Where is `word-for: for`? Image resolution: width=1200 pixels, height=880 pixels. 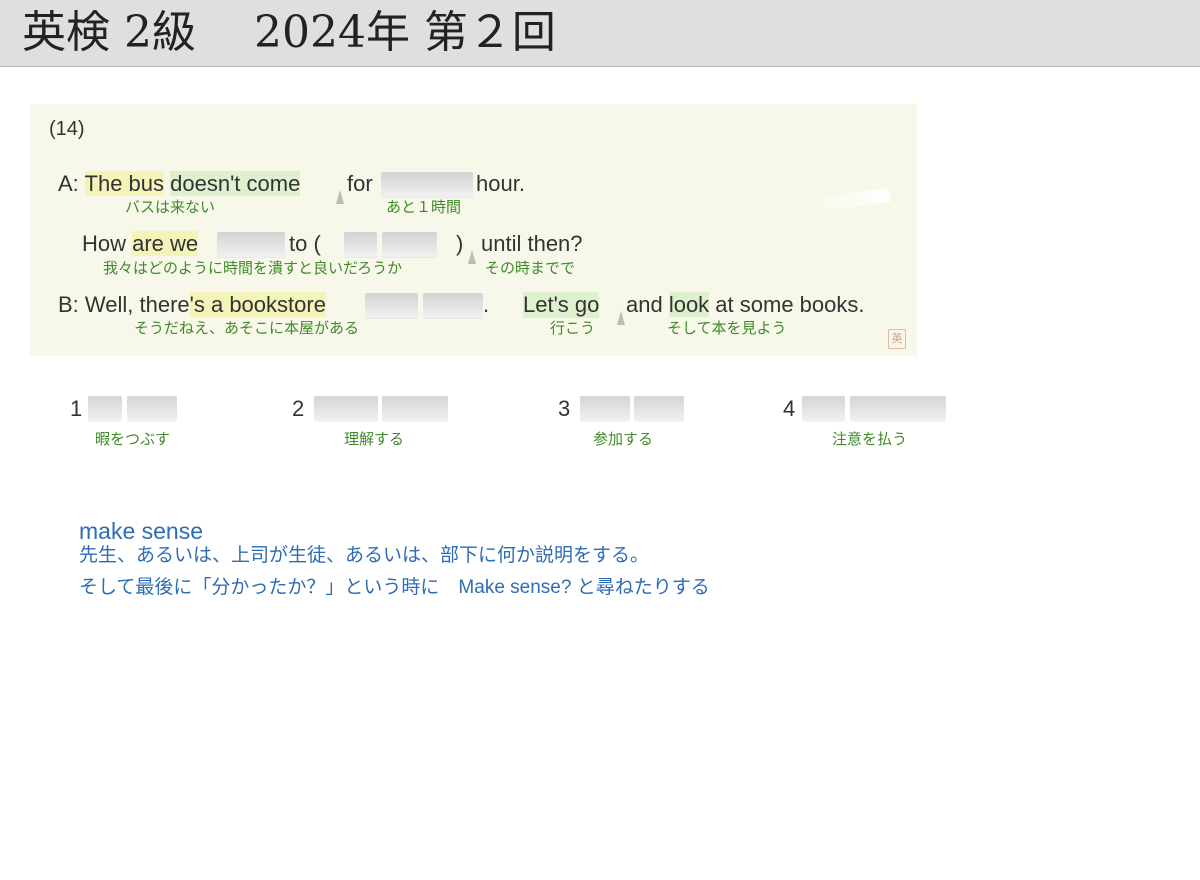 word-for: for is located at coordinates (360, 183).